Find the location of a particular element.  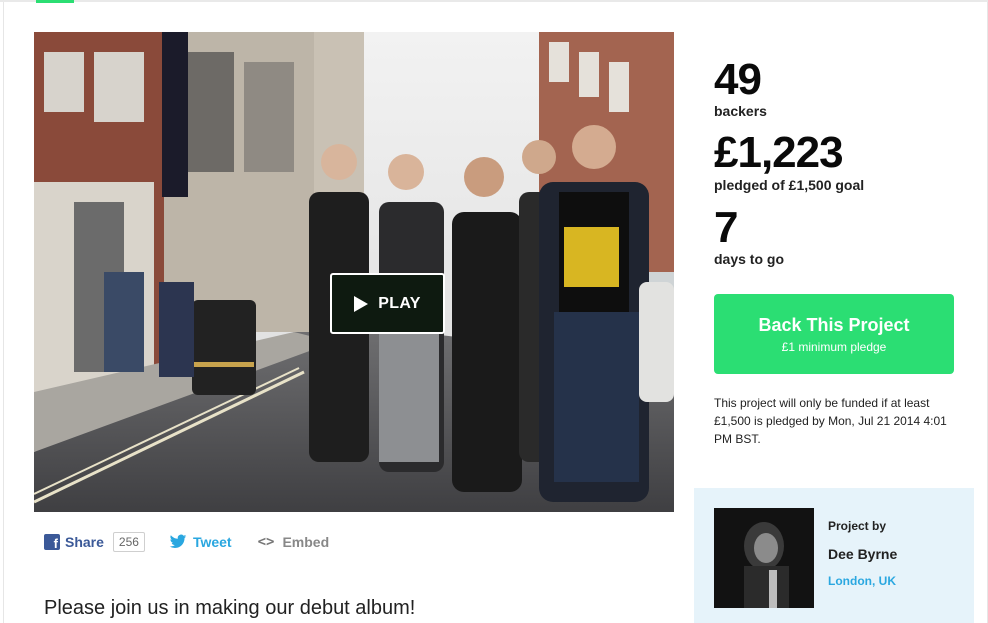

back-project-title: Back This Project is located at coordinates (834, 325).